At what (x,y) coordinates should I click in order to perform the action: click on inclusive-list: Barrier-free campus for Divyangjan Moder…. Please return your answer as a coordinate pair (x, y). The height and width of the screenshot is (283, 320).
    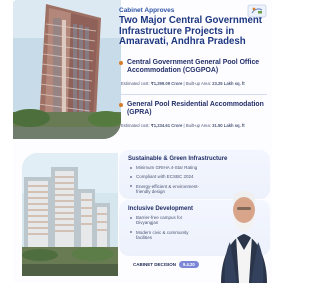
    Looking at the image, I should click on (164, 229).